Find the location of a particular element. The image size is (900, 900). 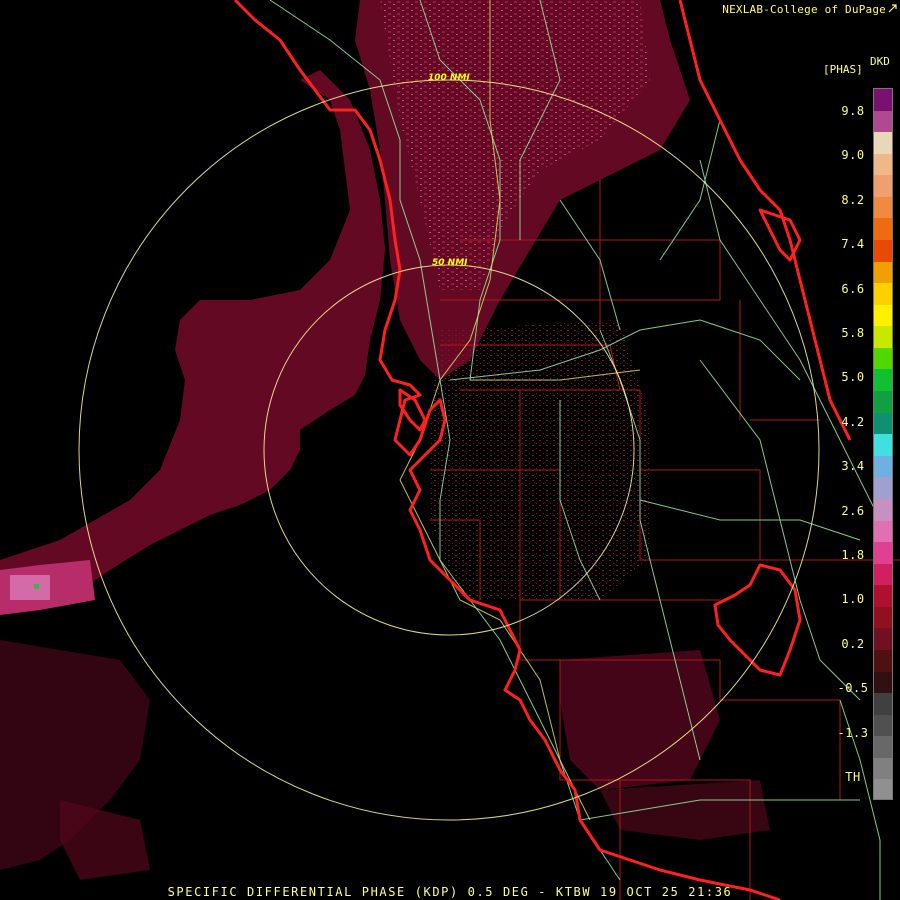

color-scale-tick: 7.4 is located at coordinates (853, 244).